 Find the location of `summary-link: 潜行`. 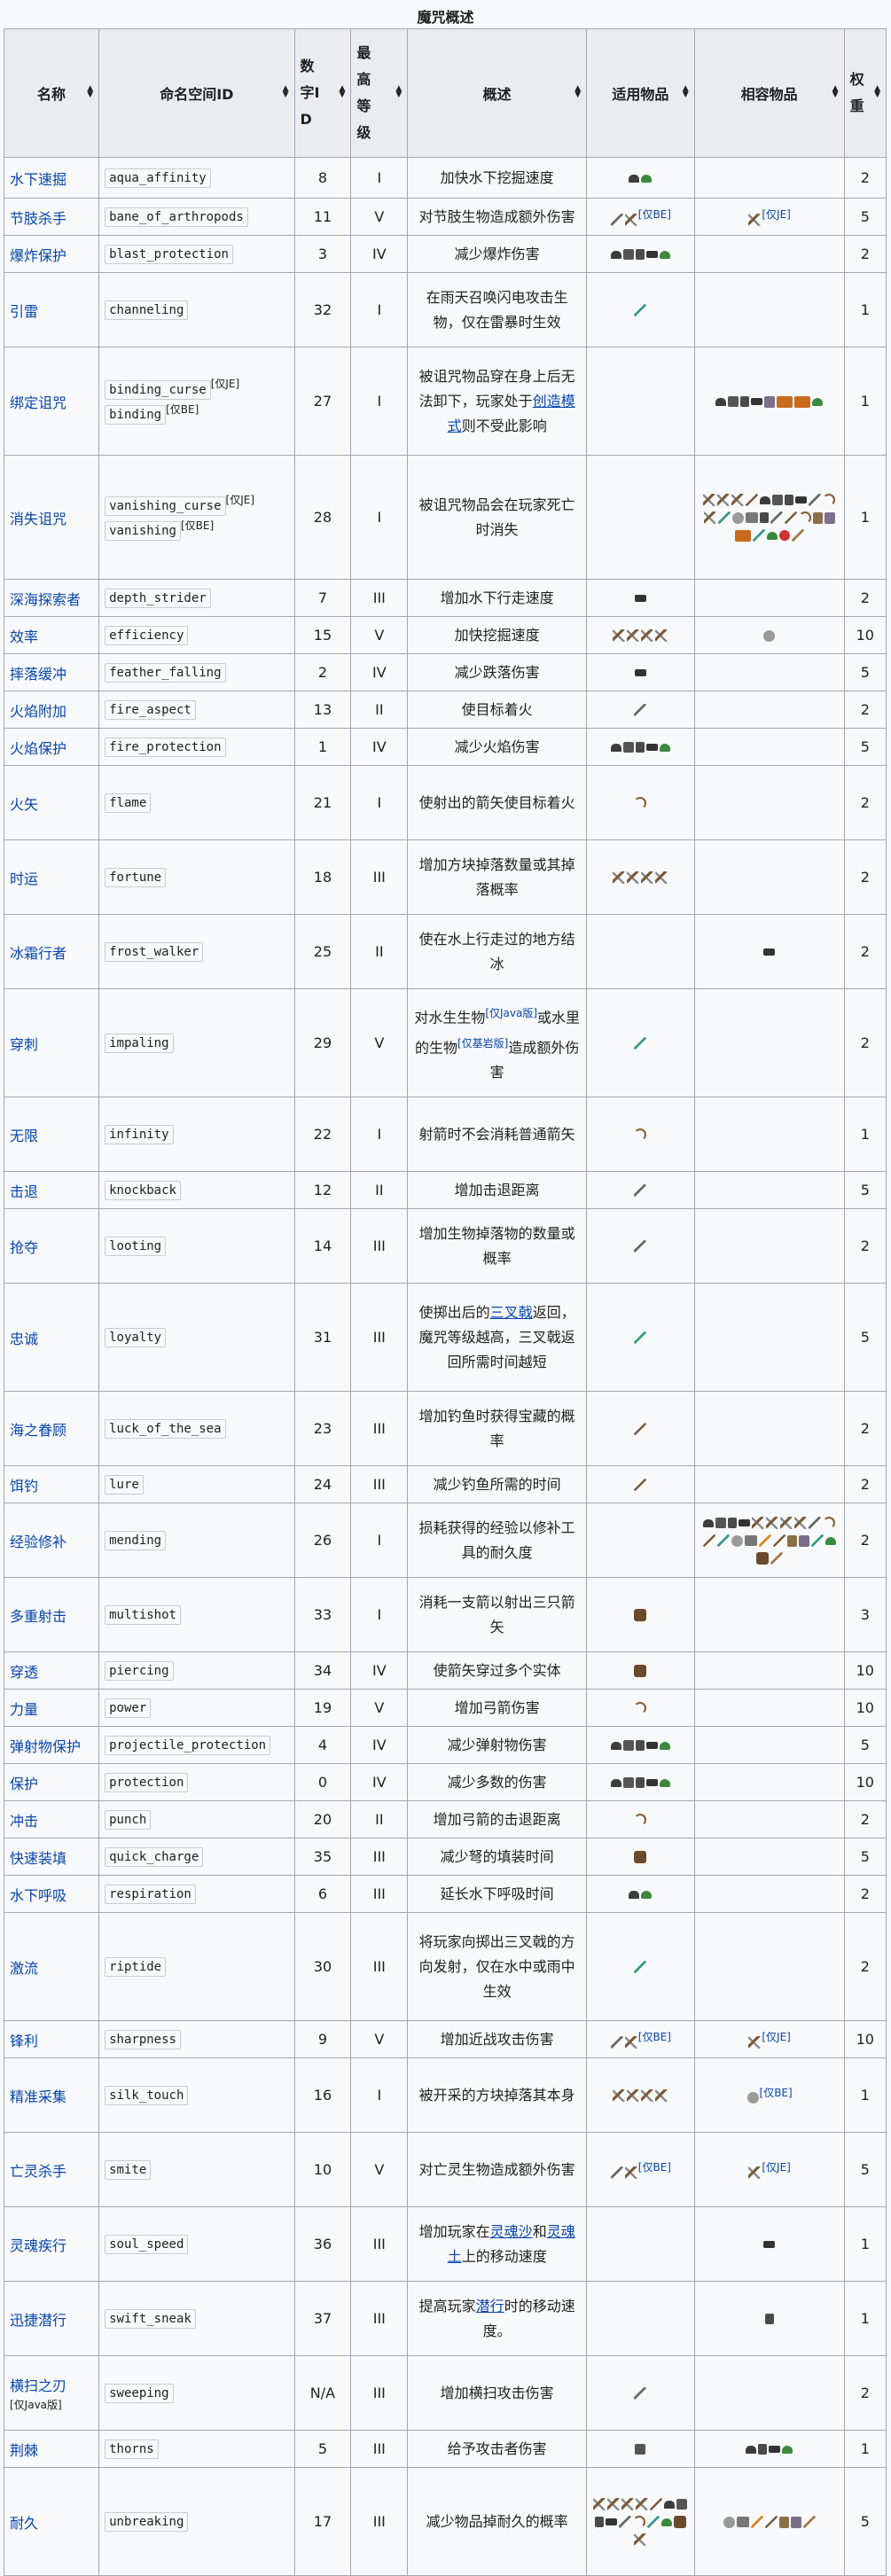

summary-link: 潜行 is located at coordinates (490, 2306).